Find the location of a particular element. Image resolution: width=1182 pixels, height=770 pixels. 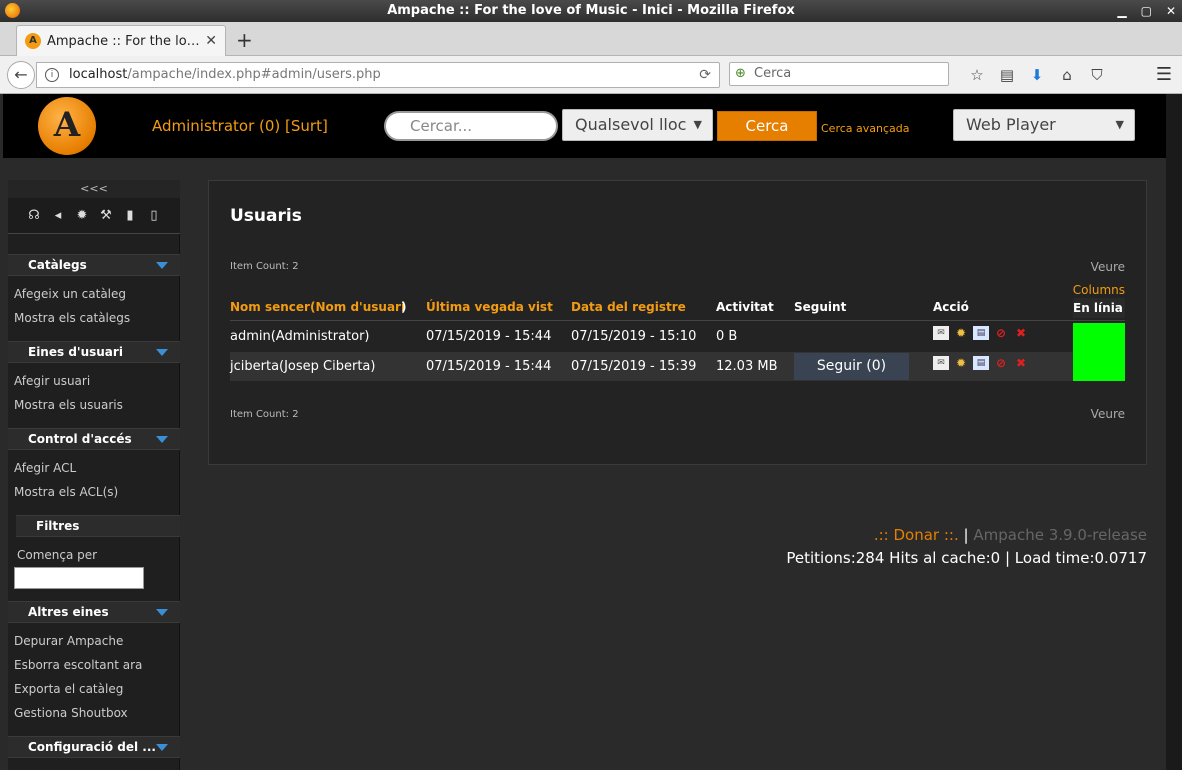

sidebar-link-add-acl: Afegir ACL is located at coordinates (45, 468).